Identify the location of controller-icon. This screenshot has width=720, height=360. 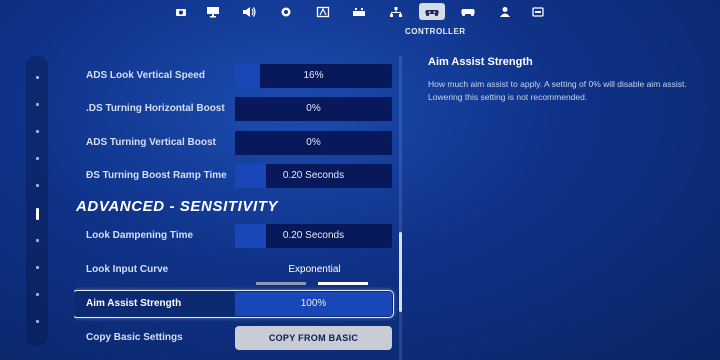
(432, 12).